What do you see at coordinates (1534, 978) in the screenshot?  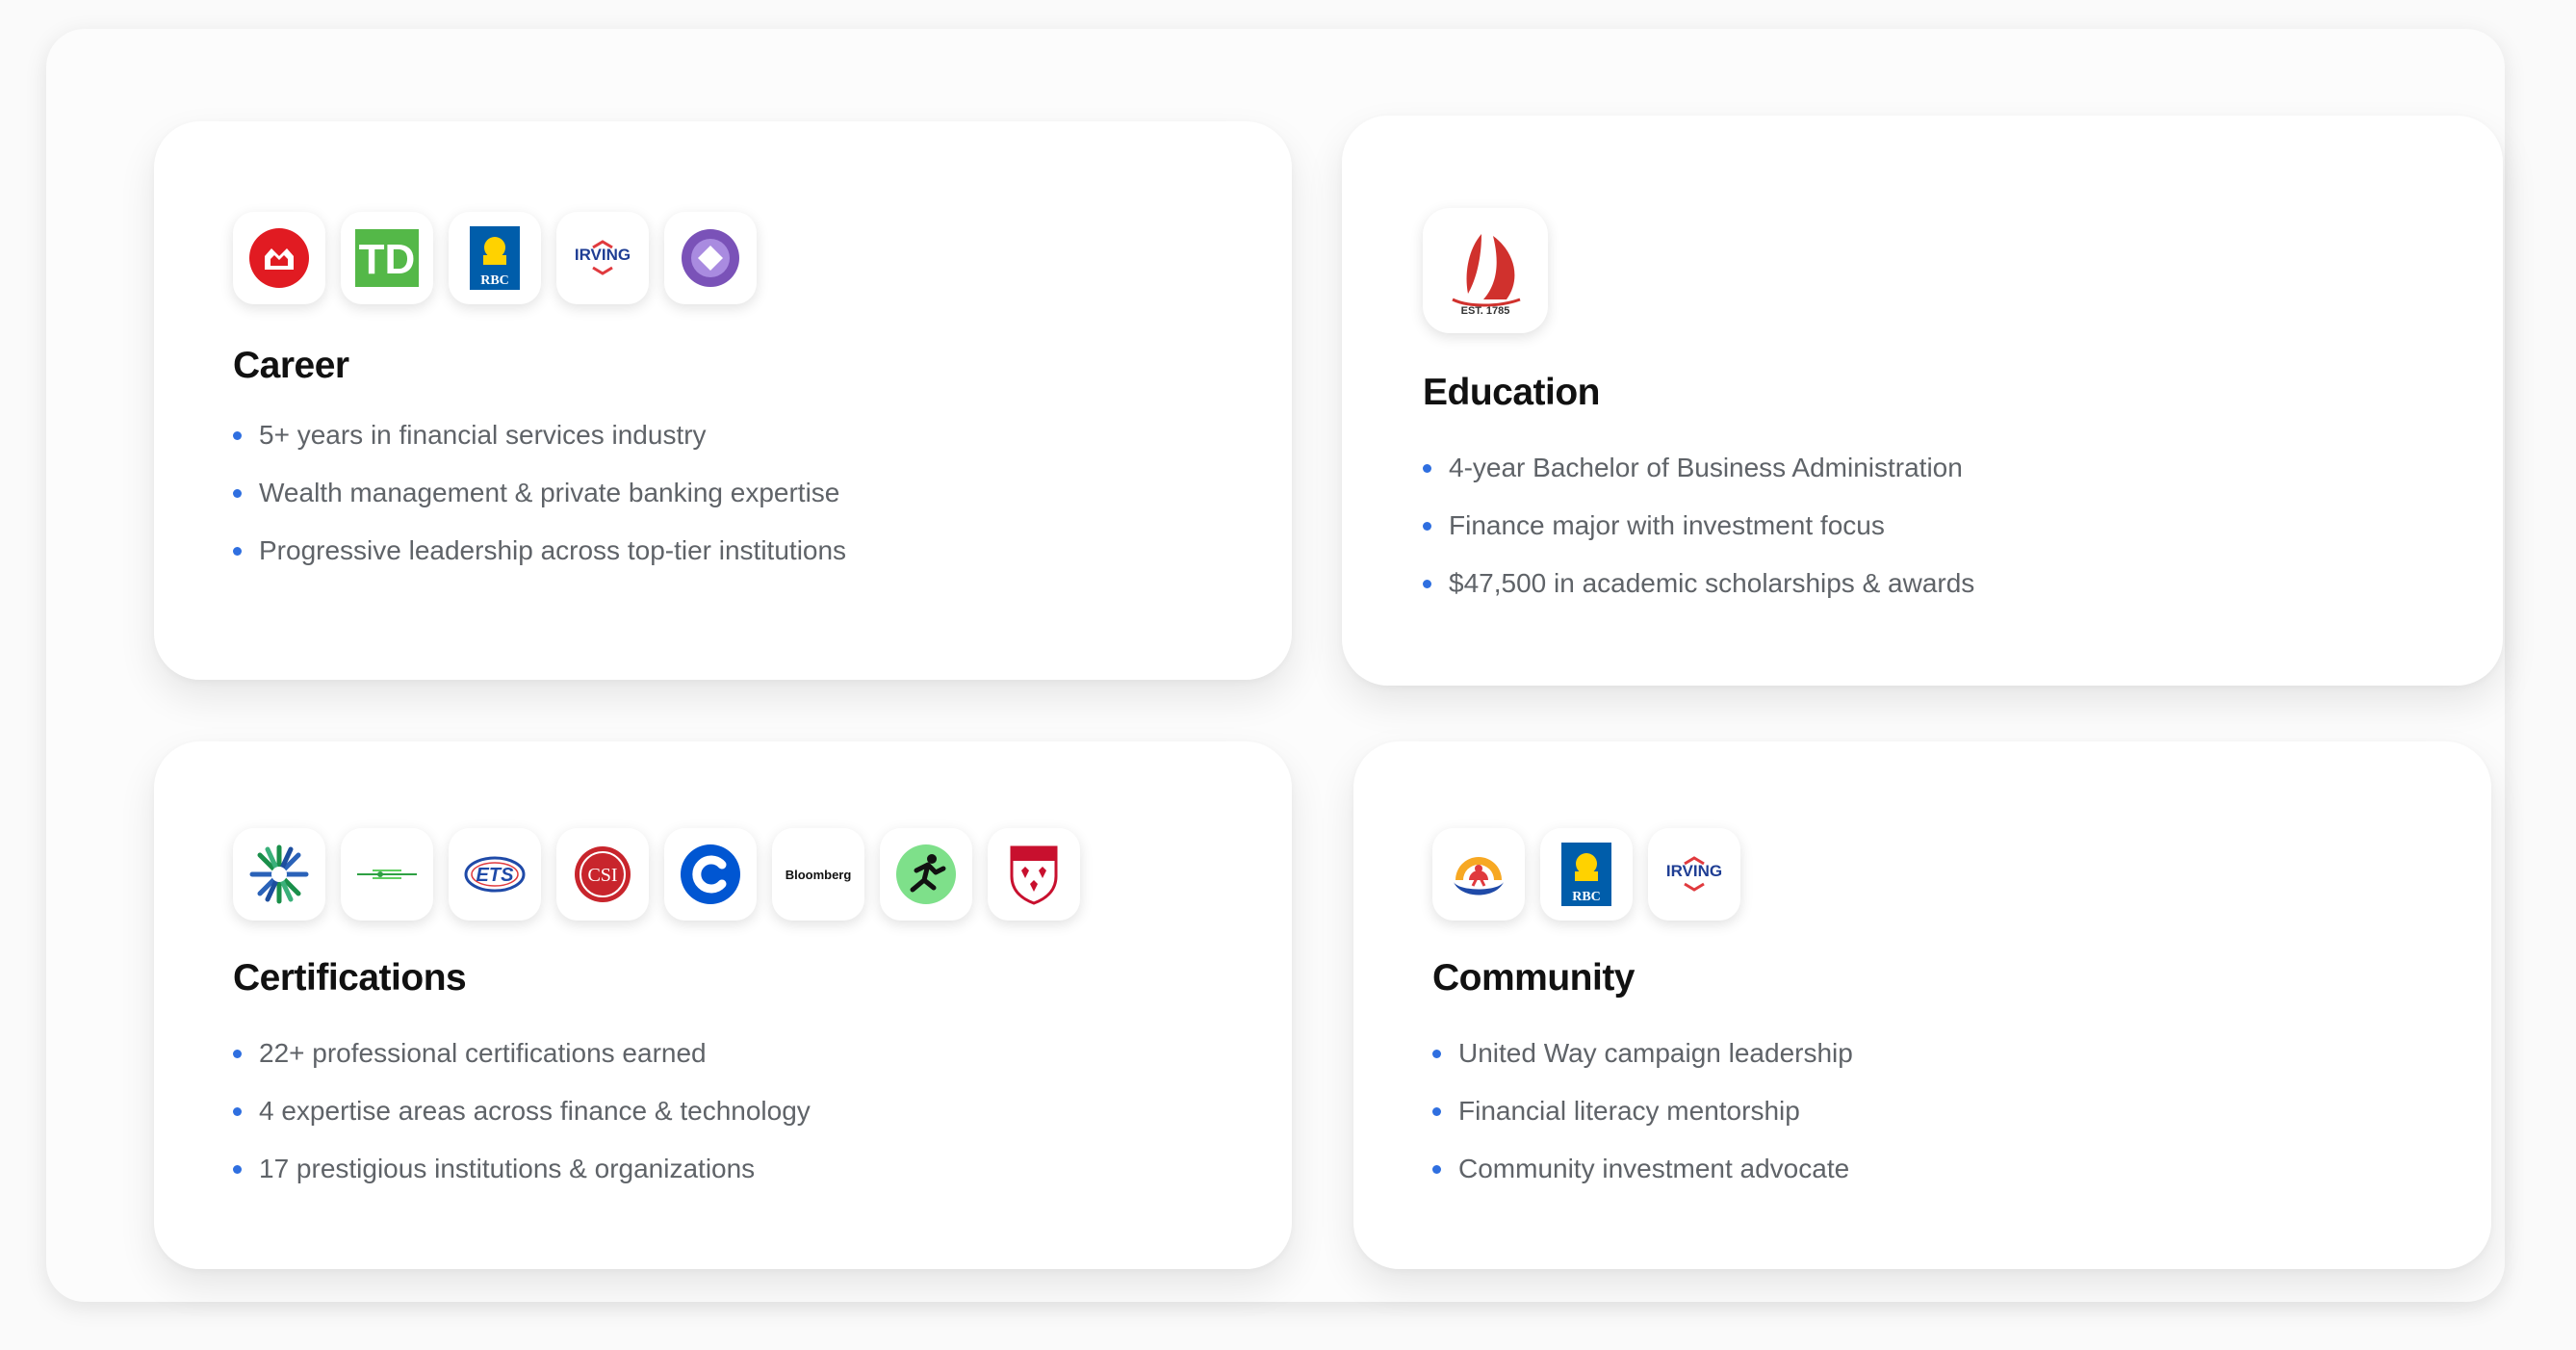 I see `community-heading: Community` at bounding box center [1534, 978].